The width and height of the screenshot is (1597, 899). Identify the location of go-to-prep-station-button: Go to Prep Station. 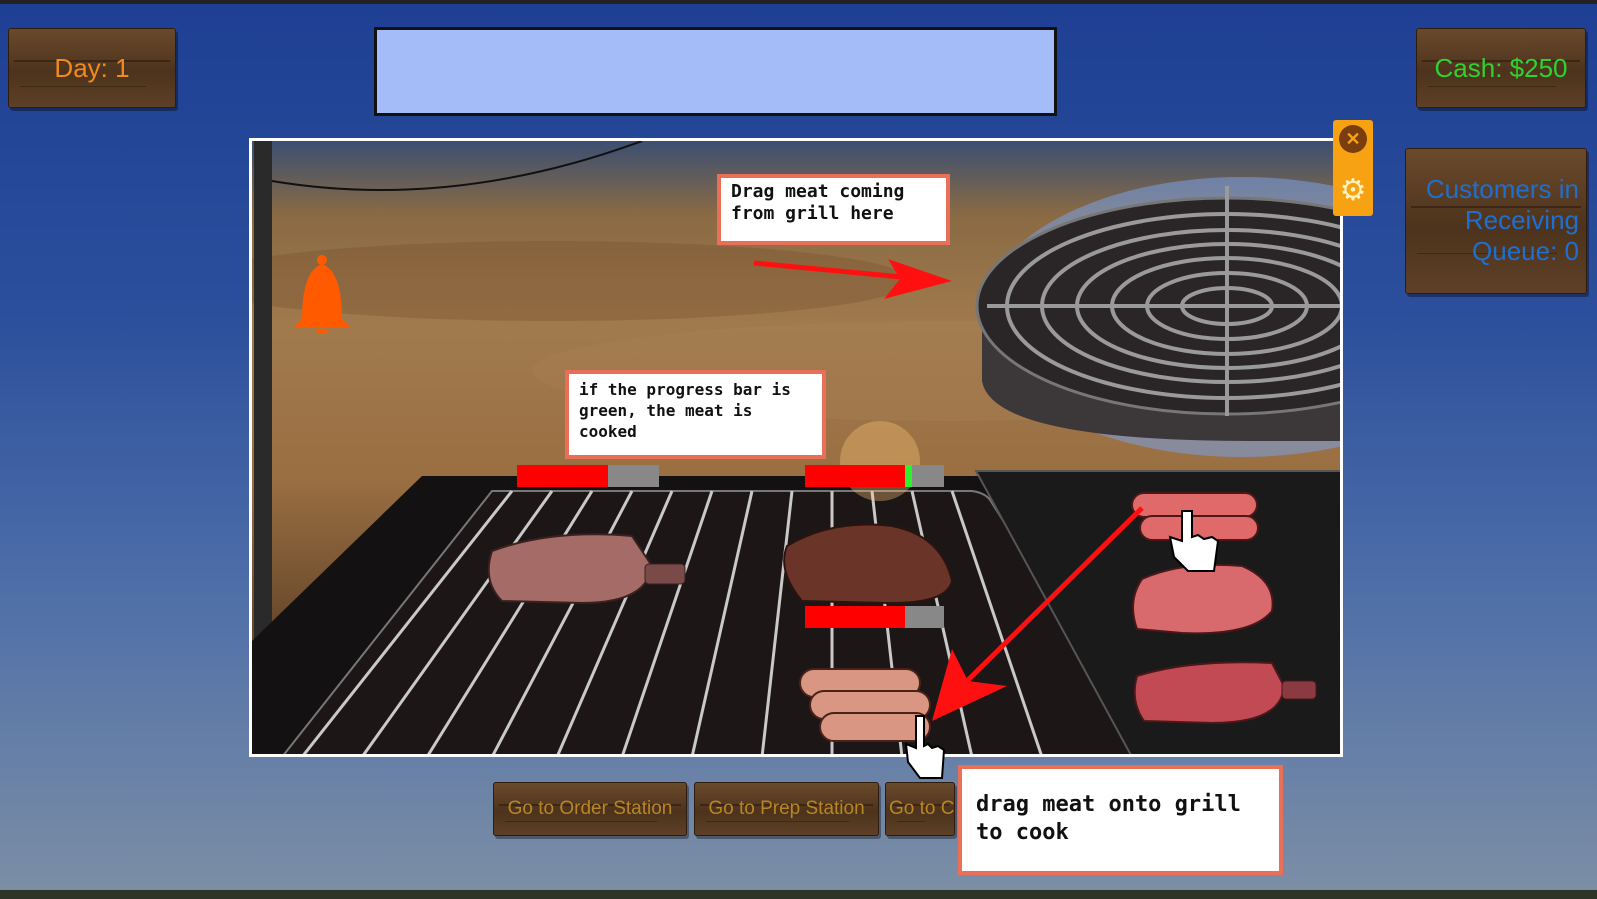
(786, 809).